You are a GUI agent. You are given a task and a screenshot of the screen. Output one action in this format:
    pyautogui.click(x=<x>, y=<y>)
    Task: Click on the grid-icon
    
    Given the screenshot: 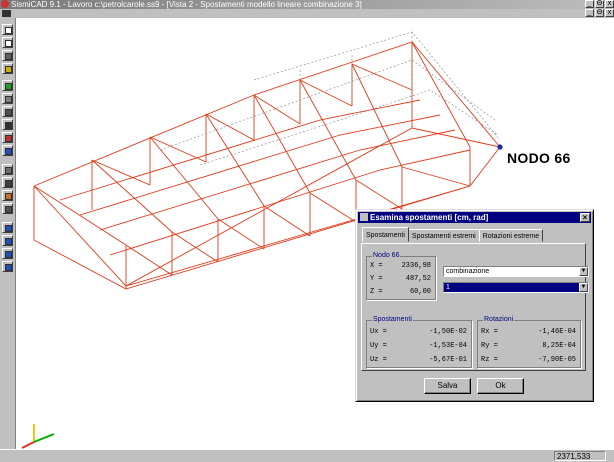 What is the action you would take?
    pyautogui.click(x=7, y=195)
    